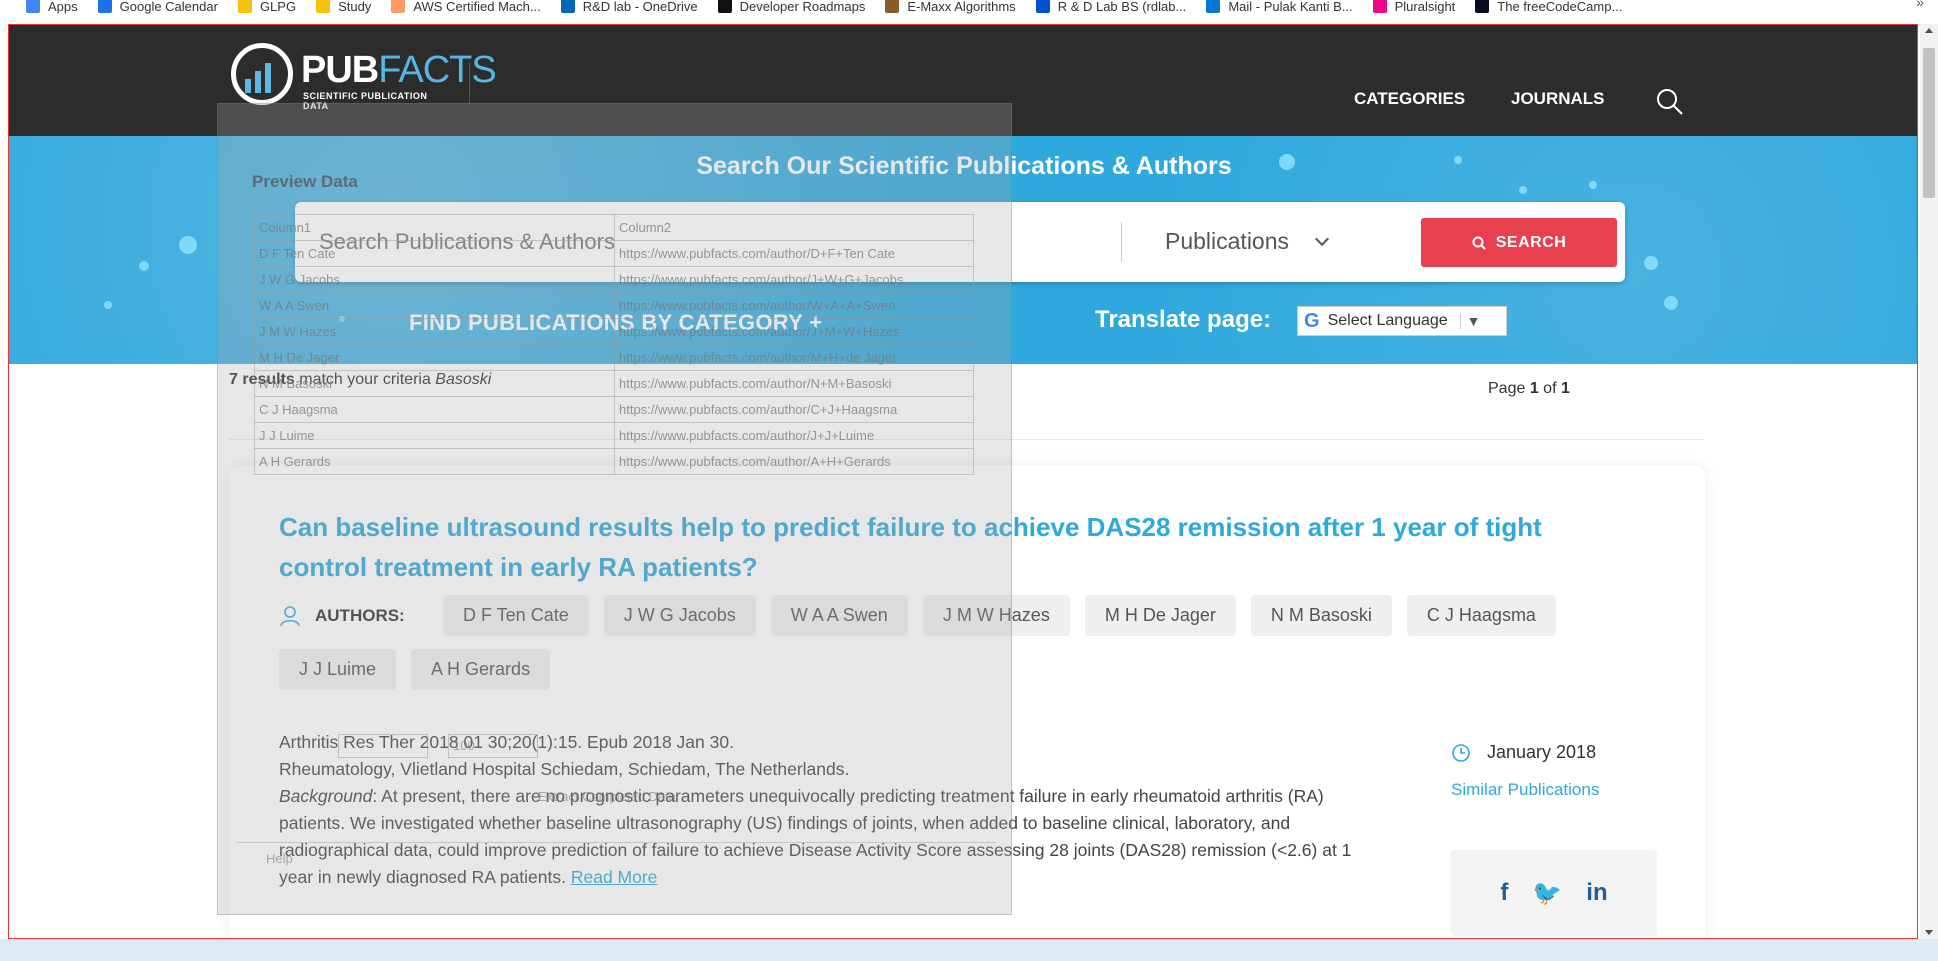 The image size is (1938, 961). What do you see at coordinates (1470, 321) in the screenshot?
I see `dropdown-arrow-icon: ▼` at bounding box center [1470, 321].